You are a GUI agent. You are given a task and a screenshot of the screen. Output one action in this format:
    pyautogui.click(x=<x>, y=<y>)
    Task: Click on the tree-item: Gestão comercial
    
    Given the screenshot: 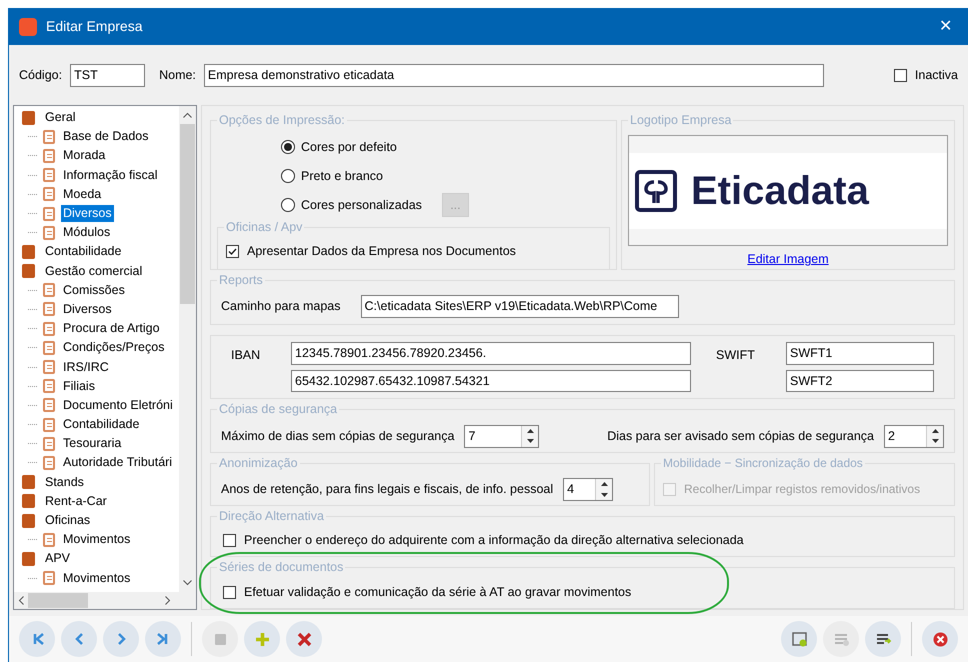 What is the action you would take?
    pyautogui.click(x=93, y=271)
    